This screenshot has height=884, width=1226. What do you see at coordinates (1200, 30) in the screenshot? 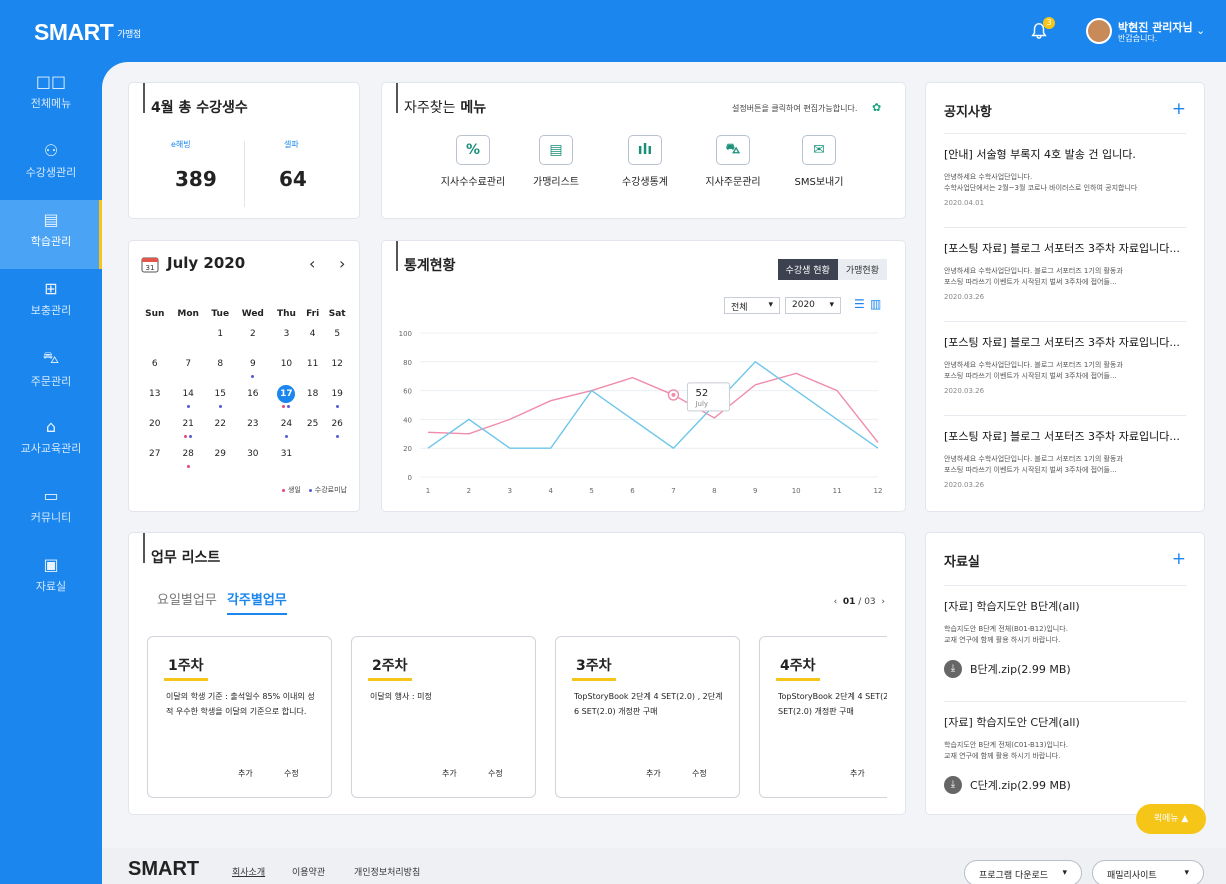
I see `chevron-down-icon: ⌄` at bounding box center [1200, 30].